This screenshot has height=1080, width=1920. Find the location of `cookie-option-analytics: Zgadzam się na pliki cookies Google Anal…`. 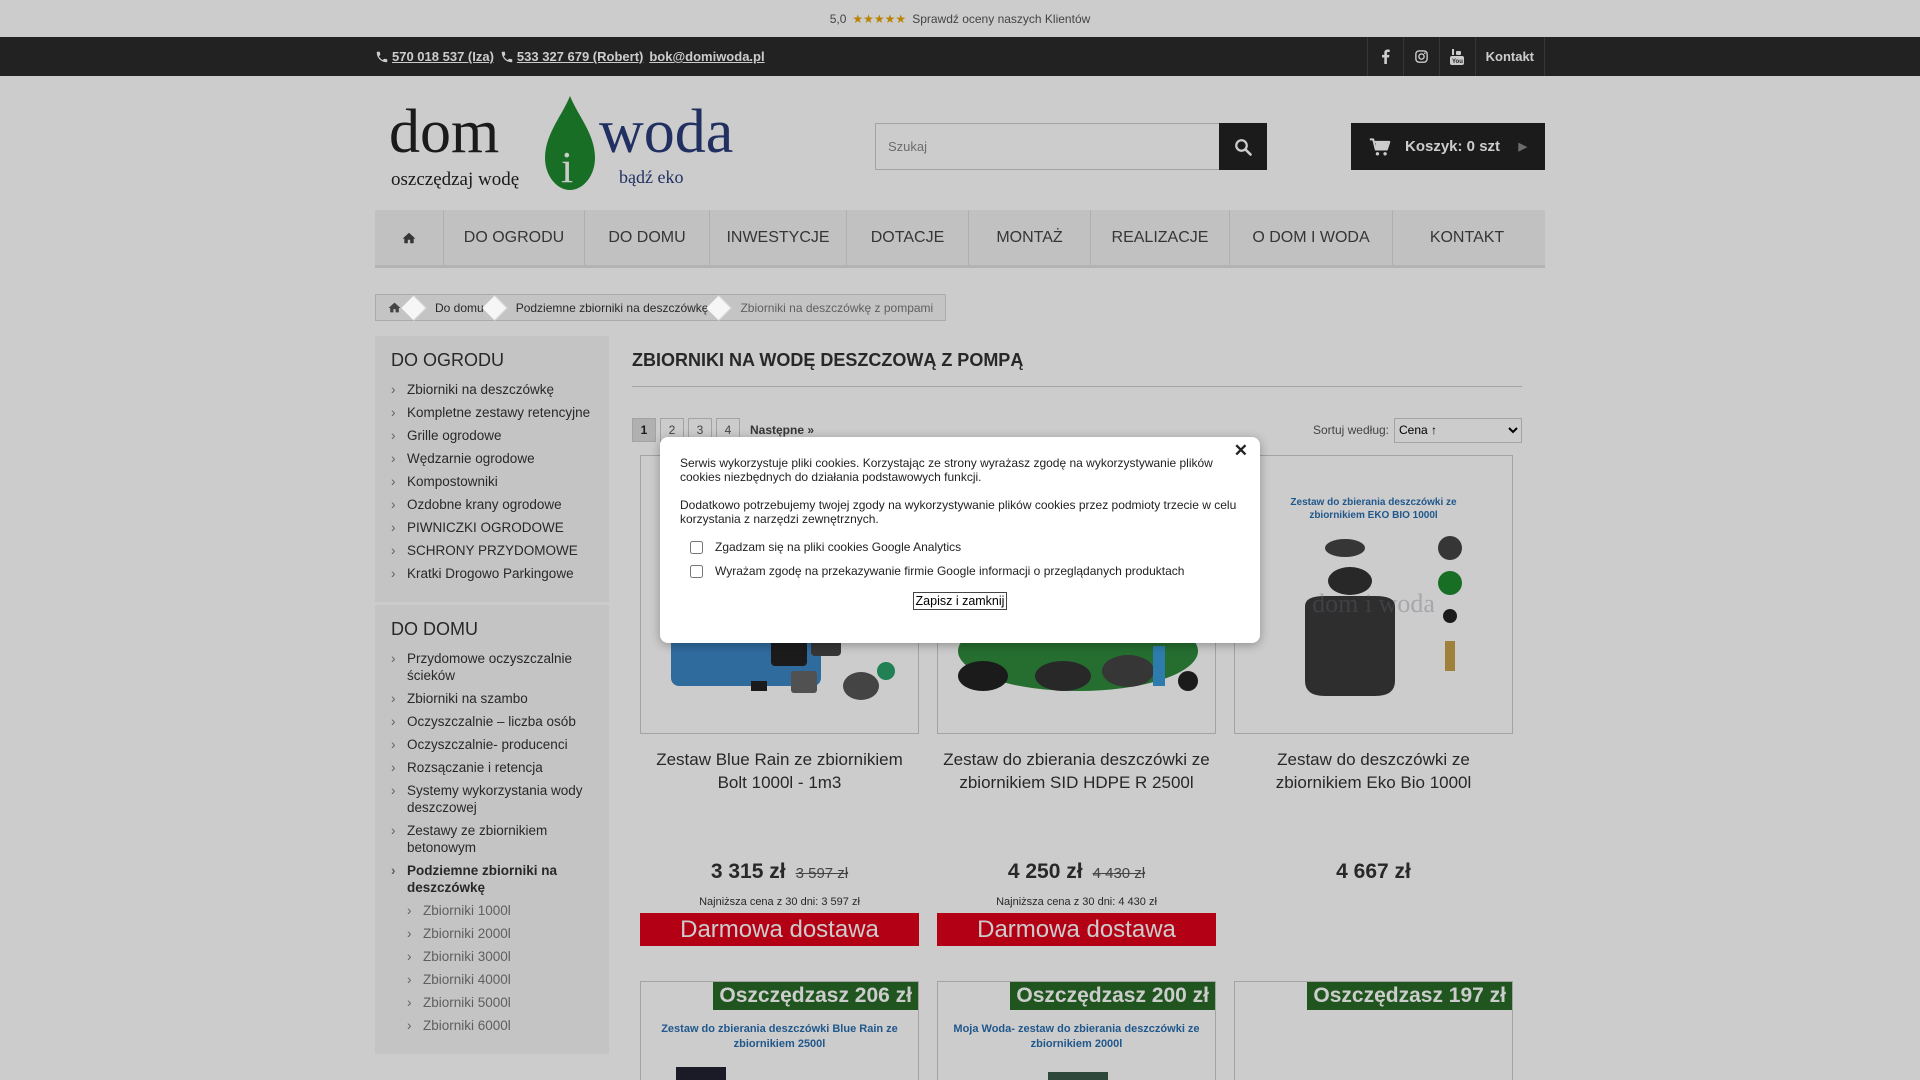

cookie-option-analytics: Zgadzam się na pliki cookies Google Anal… is located at coordinates (960, 547).